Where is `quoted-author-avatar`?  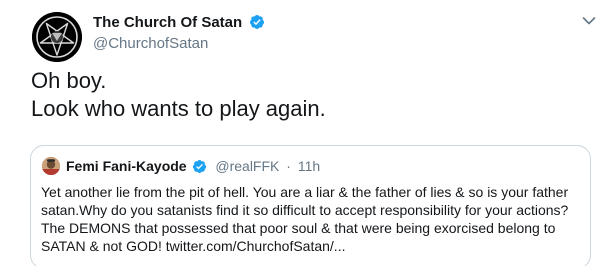
quoted-author-avatar is located at coordinates (51, 166).